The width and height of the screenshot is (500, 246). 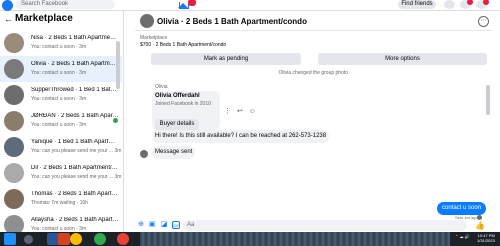 I want to click on sidebar-title: Marketplace, so click(x=44, y=18).